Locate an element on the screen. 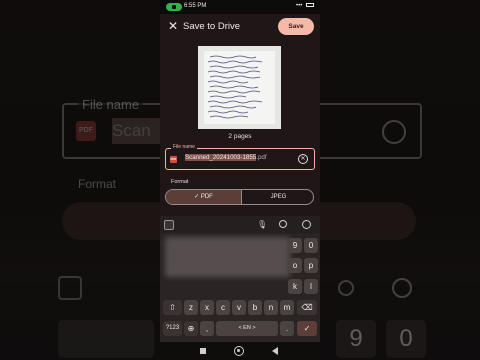  key-0: 0 is located at coordinates (311, 245).